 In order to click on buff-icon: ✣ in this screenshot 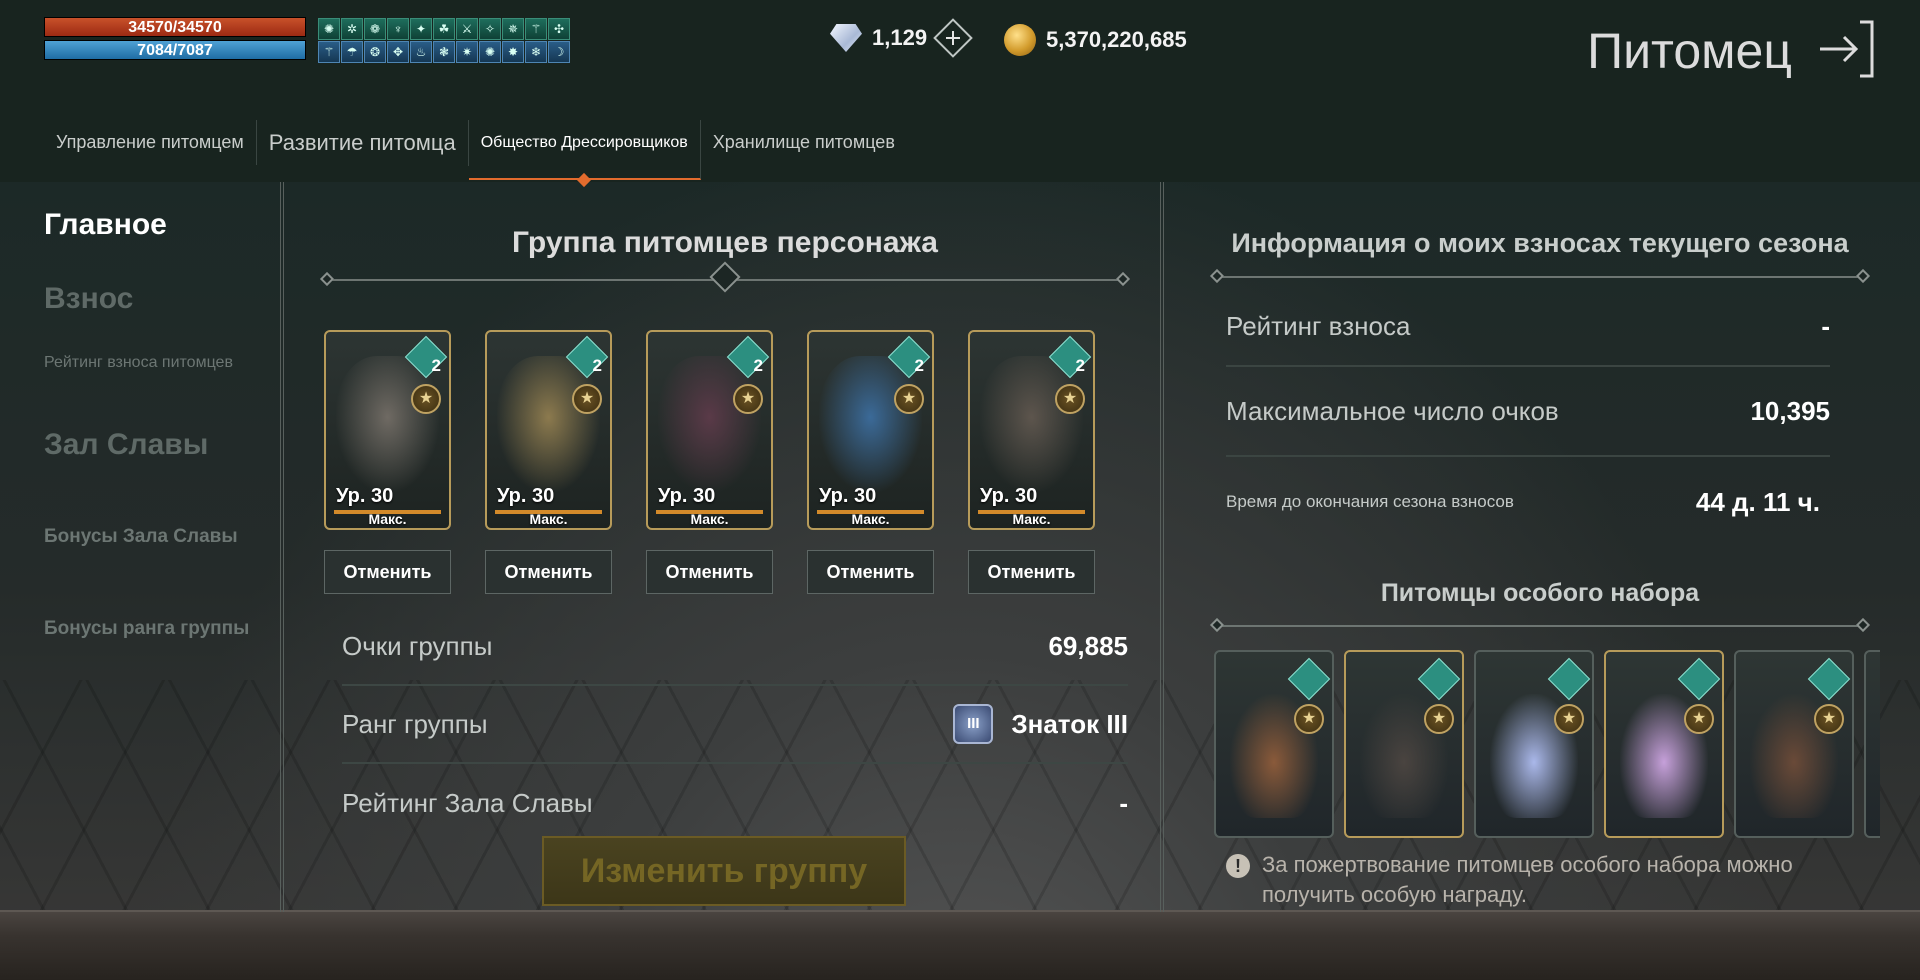, I will do `click(559, 29)`.